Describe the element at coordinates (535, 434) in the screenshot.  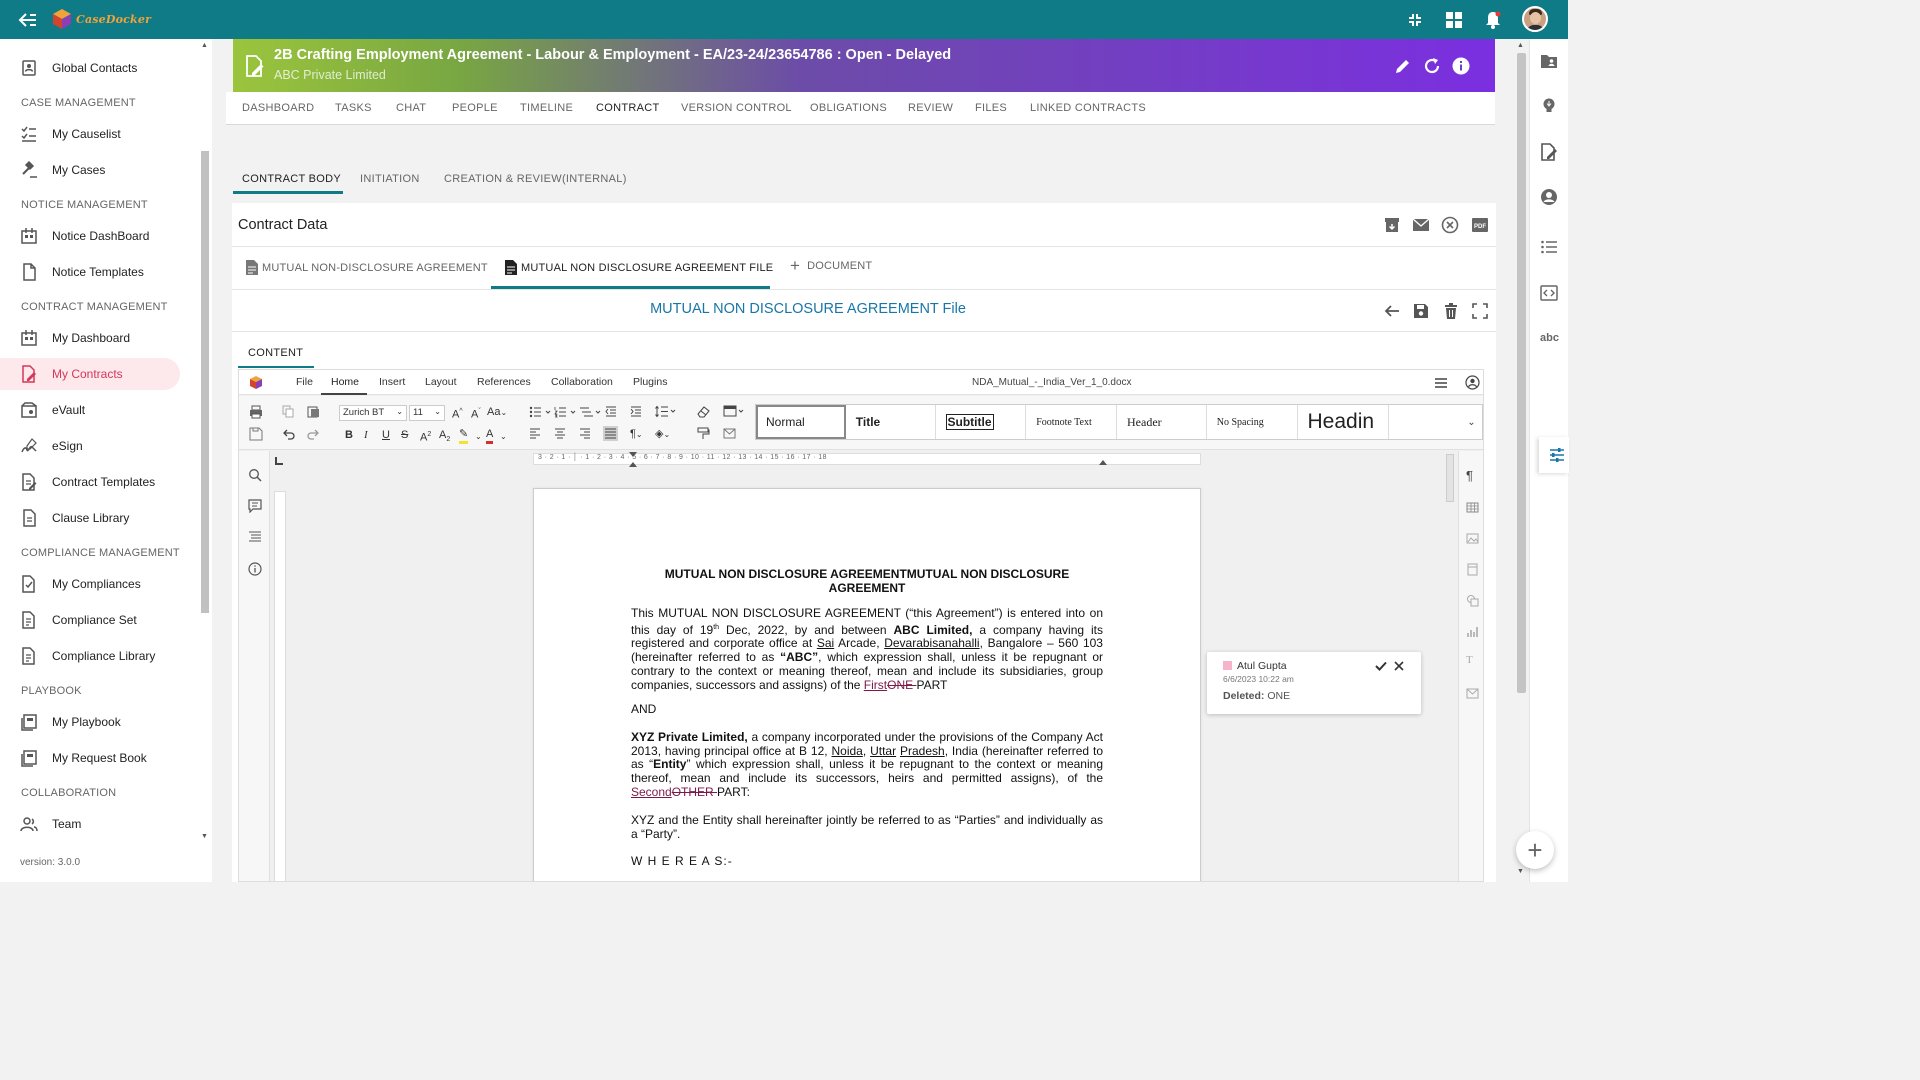
I see `align-left-icon` at that location.